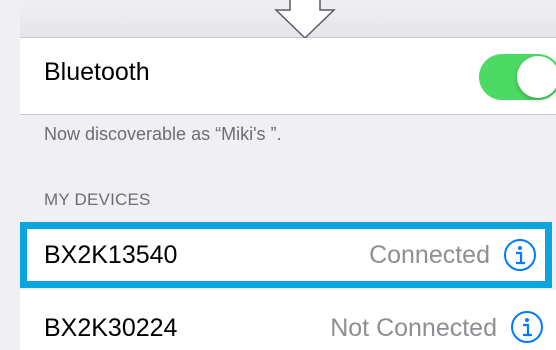 This screenshot has width=556, height=350. What do you see at coordinates (111, 328) in the screenshot?
I see `device-name: BX2K30224` at bounding box center [111, 328].